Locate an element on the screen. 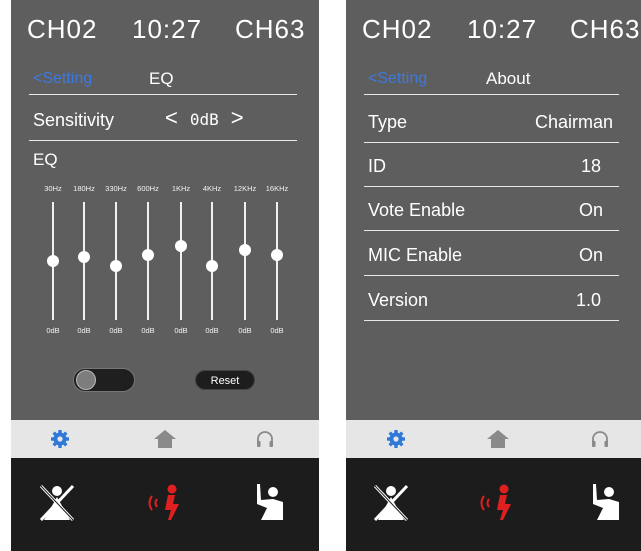  row-value: 18 is located at coordinates (590, 166).